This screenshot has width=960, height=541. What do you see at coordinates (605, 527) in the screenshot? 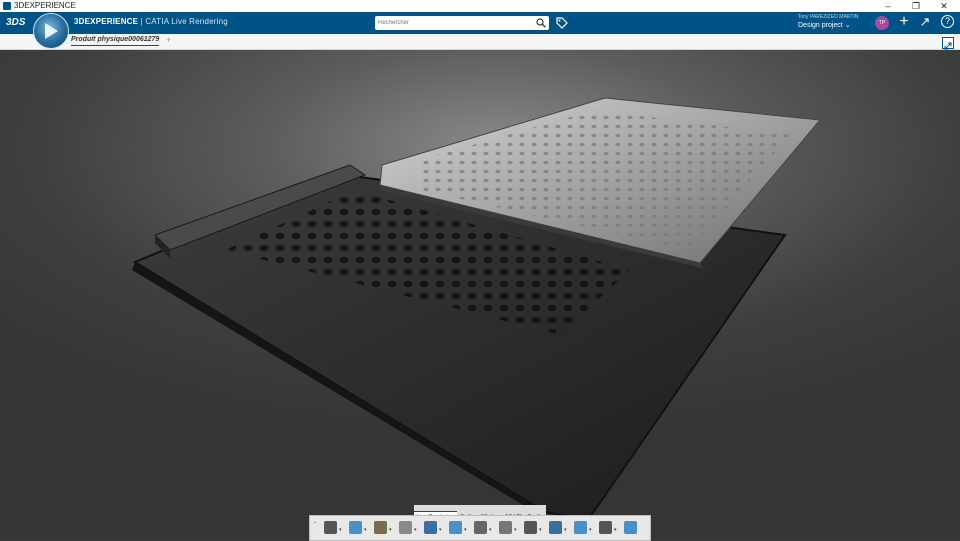
I see `help-icon` at bounding box center [605, 527].